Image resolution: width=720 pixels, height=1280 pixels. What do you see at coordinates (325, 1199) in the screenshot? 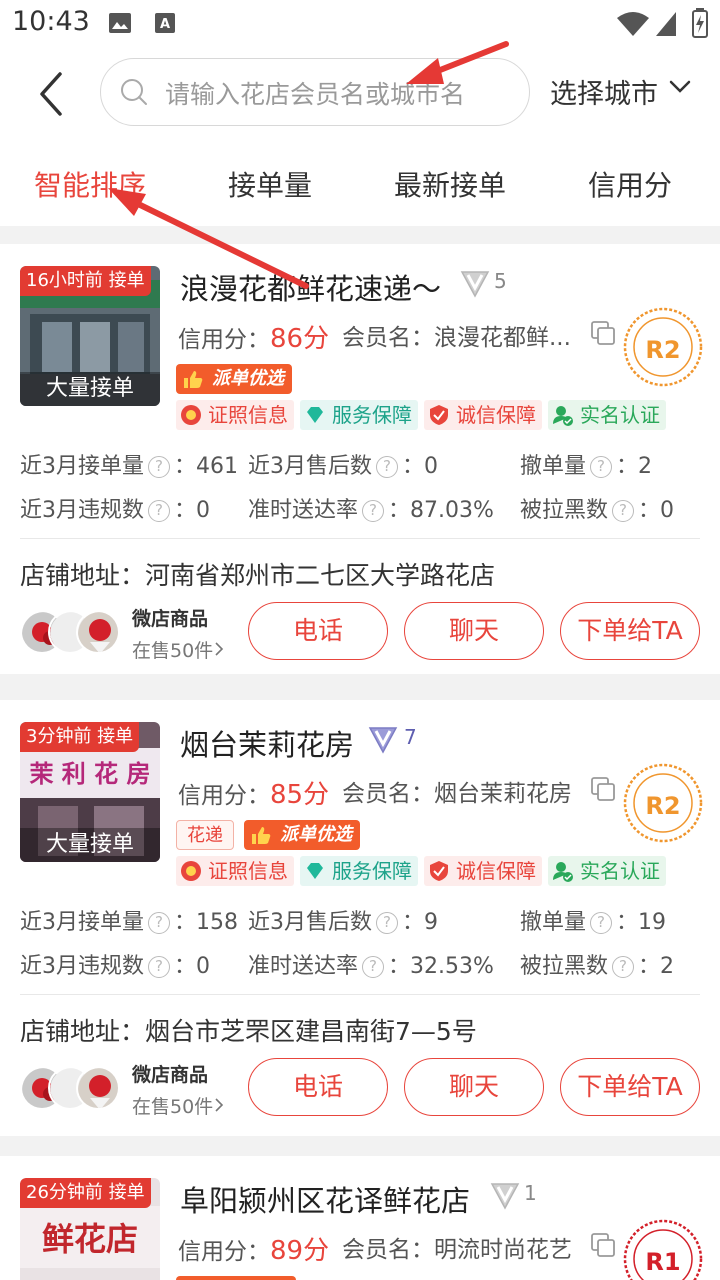
I see `shop-name: 阜阳颍州区花译鲜花店` at bounding box center [325, 1199].